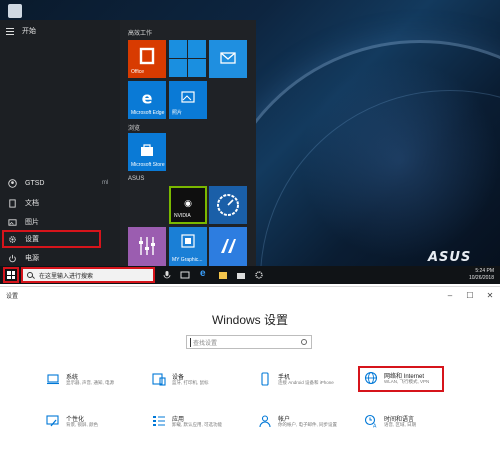 This screenshot has width=500, height=456. What do you see at coordinates (97, 380) in the screenshot?
I see `category-system: 系统 显示器, 声音, 通知, 电源` at bounding box center [97, 380].